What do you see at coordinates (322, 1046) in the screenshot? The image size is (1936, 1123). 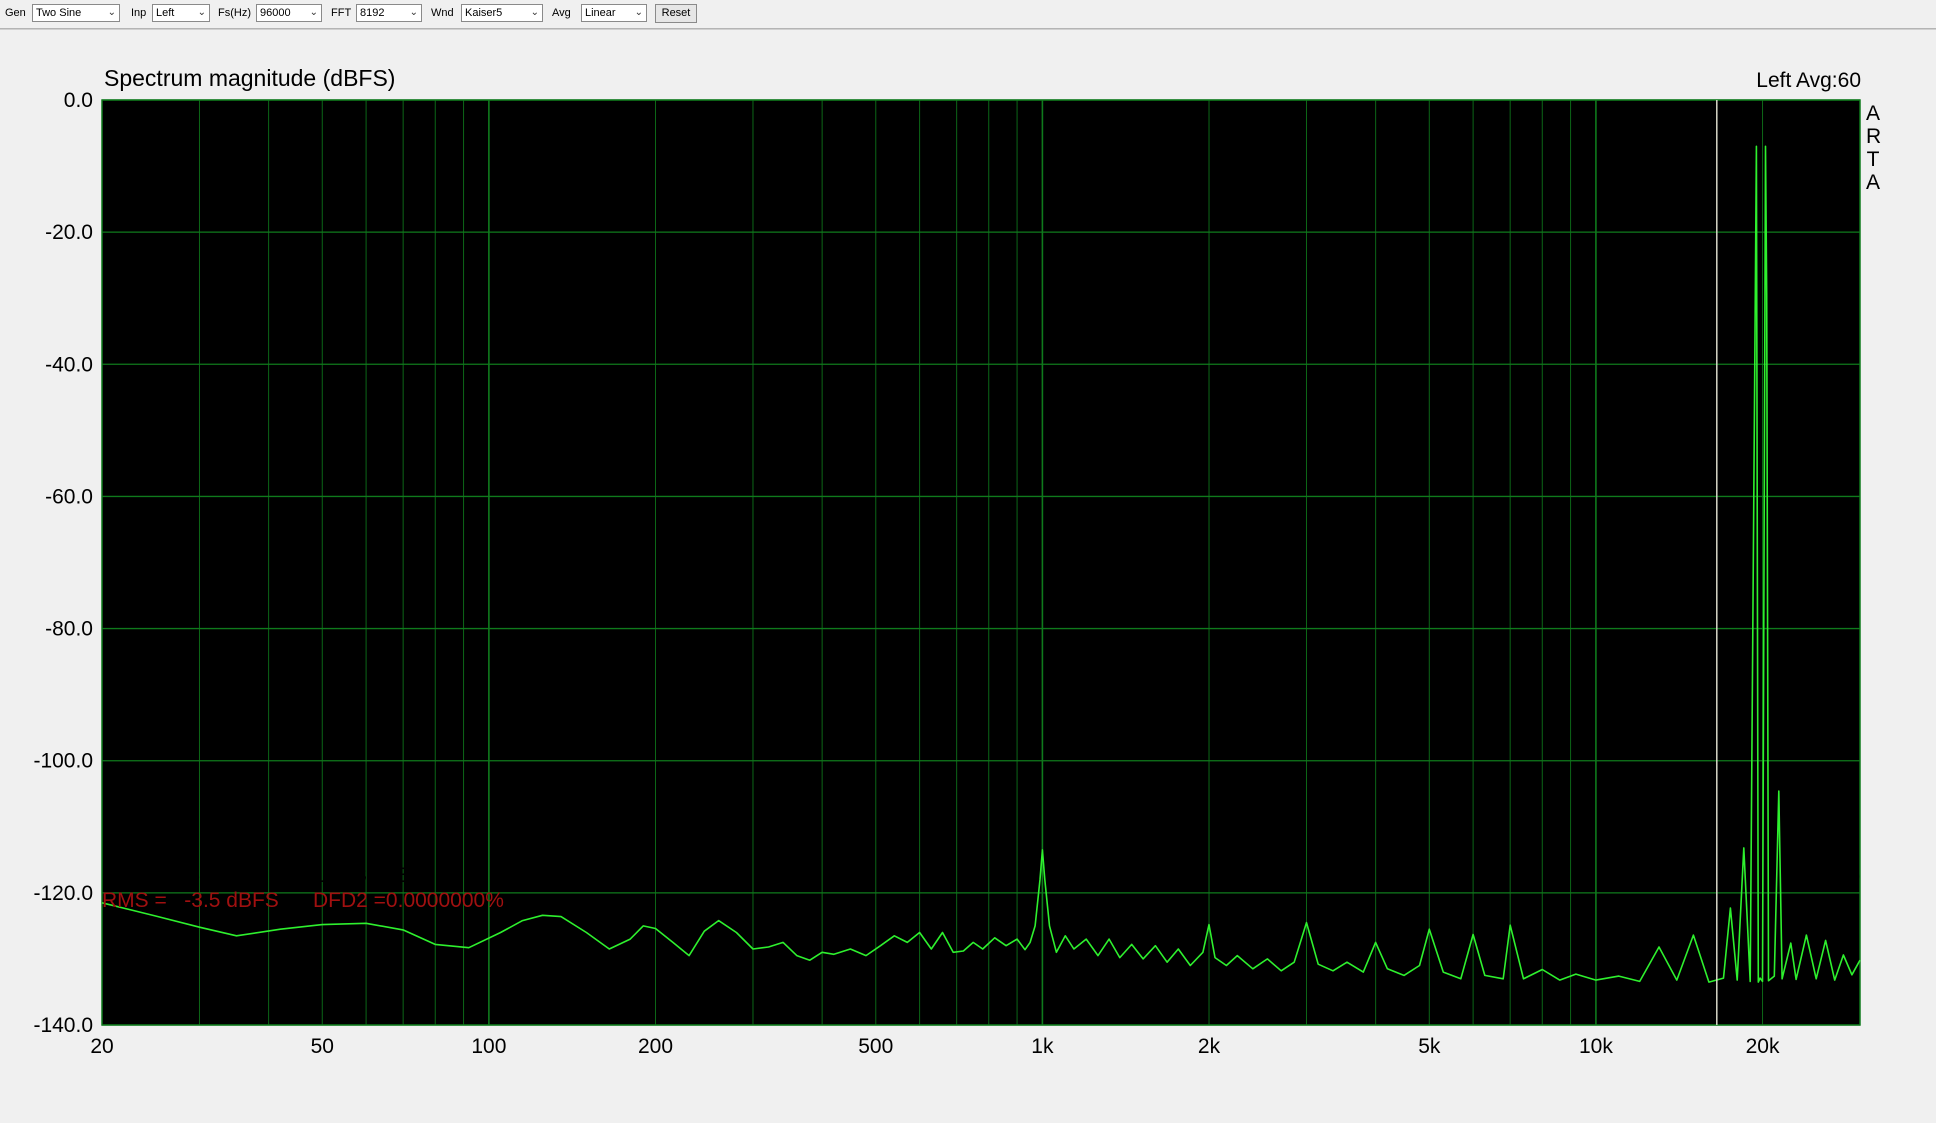 I see `x-tick-label: 50` at bounding box center [322, 1046].